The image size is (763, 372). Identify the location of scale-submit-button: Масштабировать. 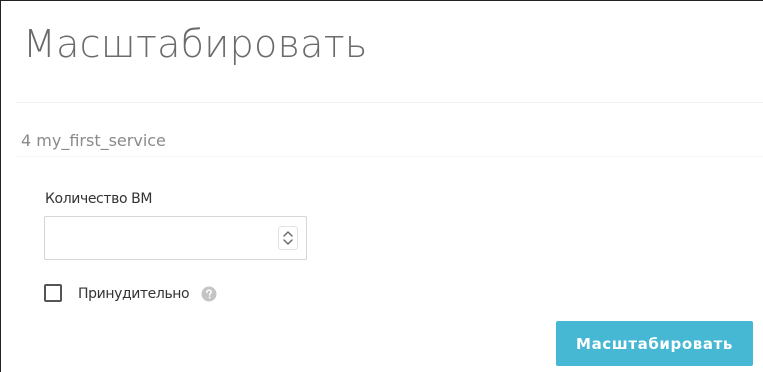
(654, 343).